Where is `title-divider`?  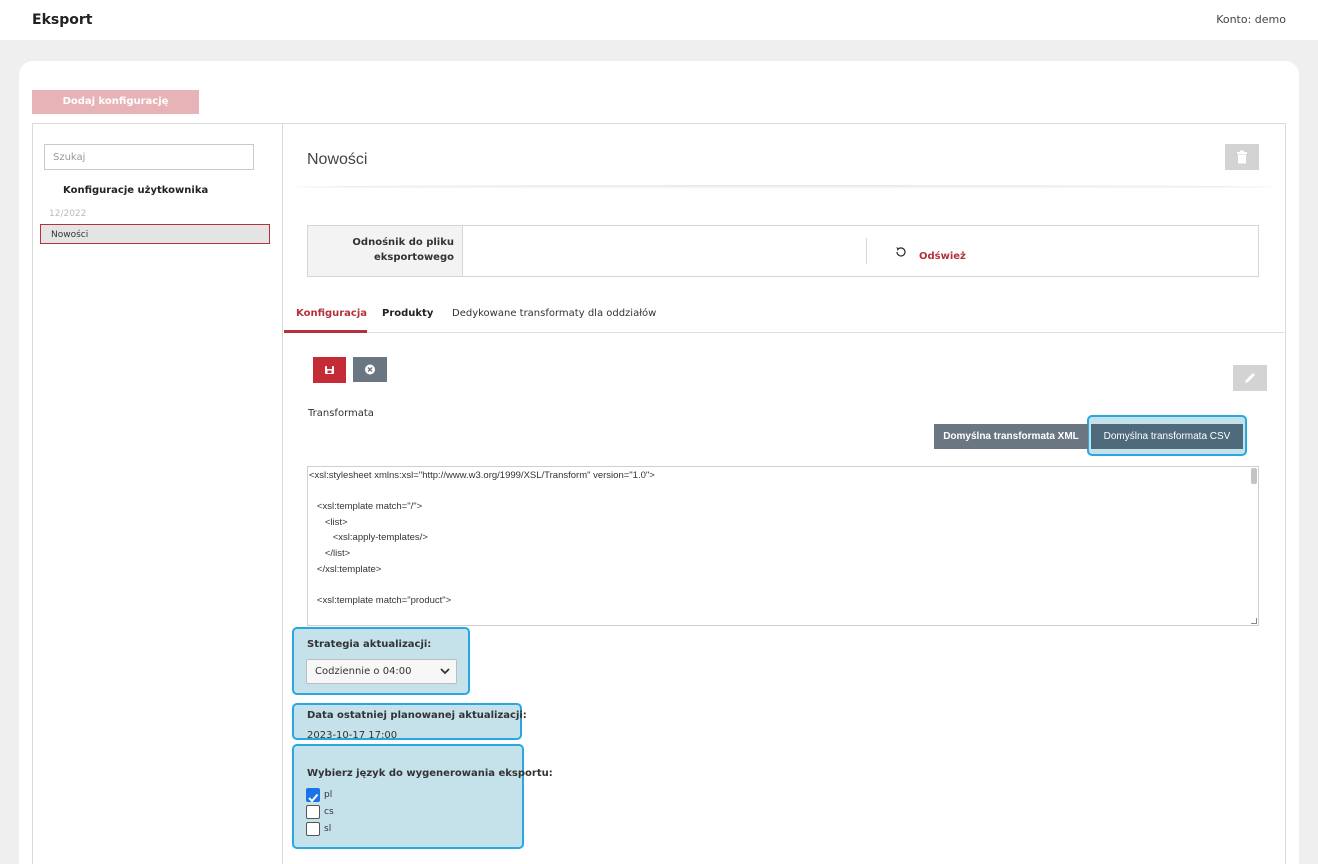 title-divider is located at coordinates (784, 187).